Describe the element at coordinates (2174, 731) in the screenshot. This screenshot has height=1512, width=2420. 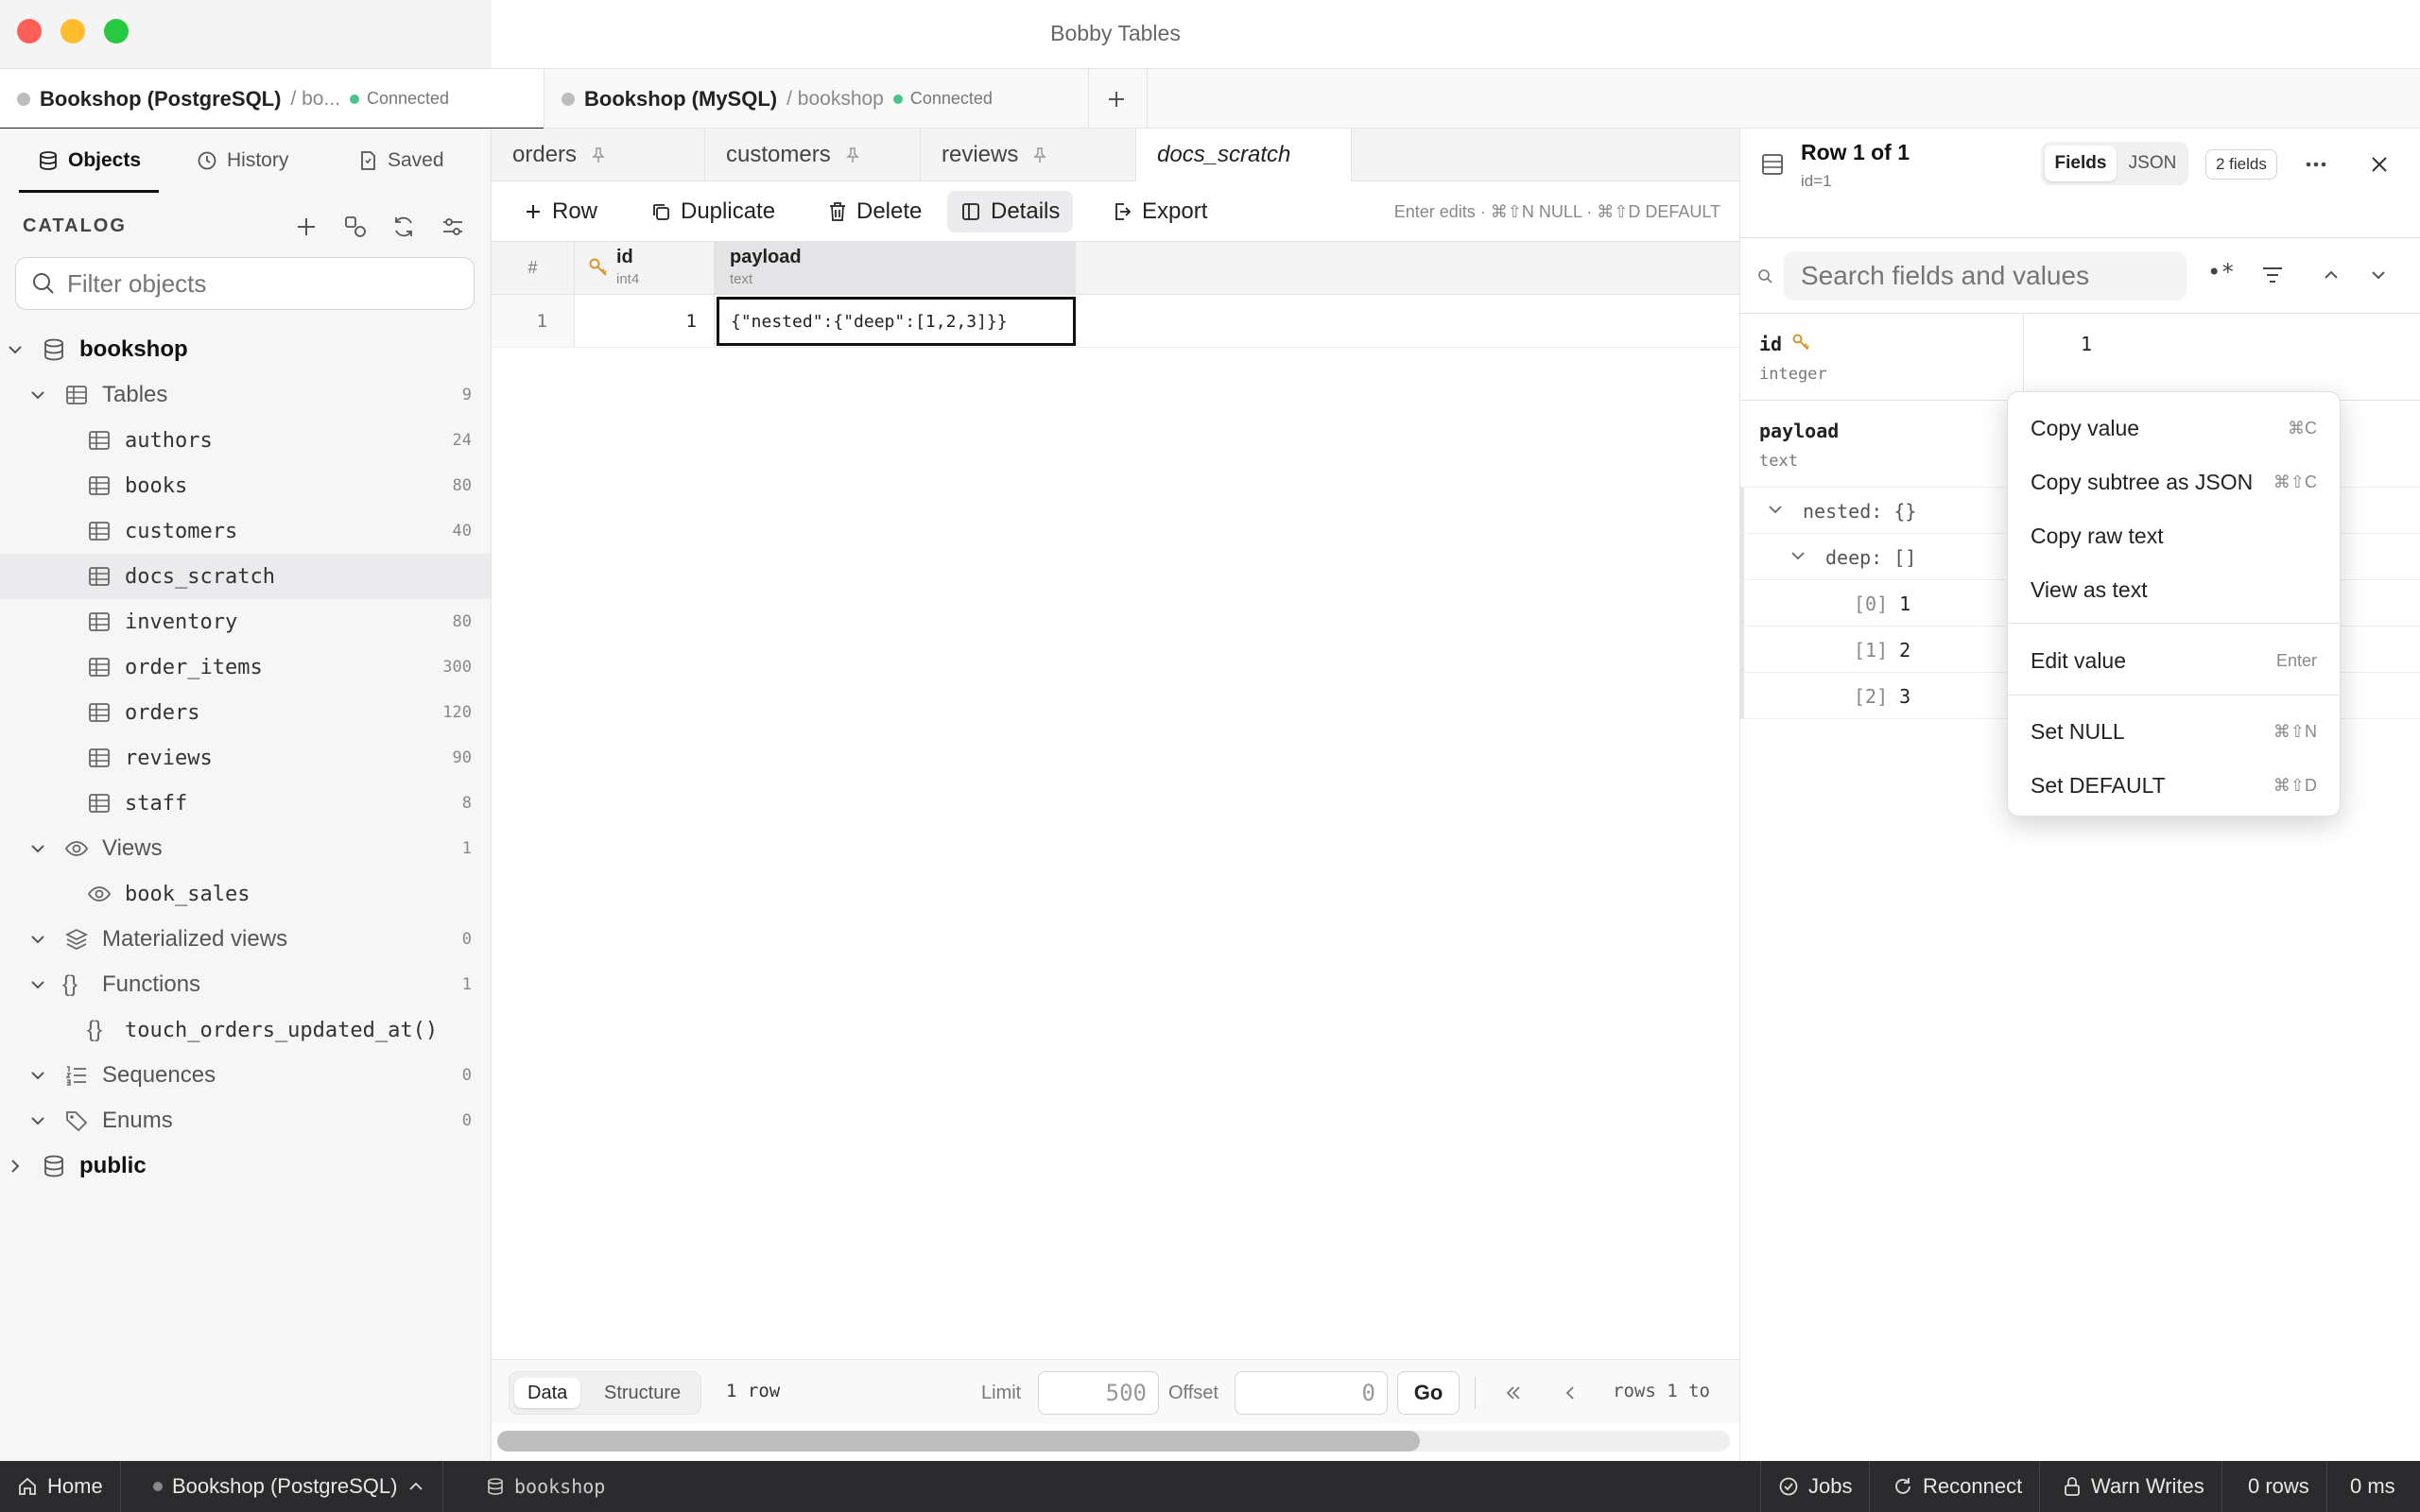
I see `menu-item-set-null: Set NULL ⌘⇧N` at that location.